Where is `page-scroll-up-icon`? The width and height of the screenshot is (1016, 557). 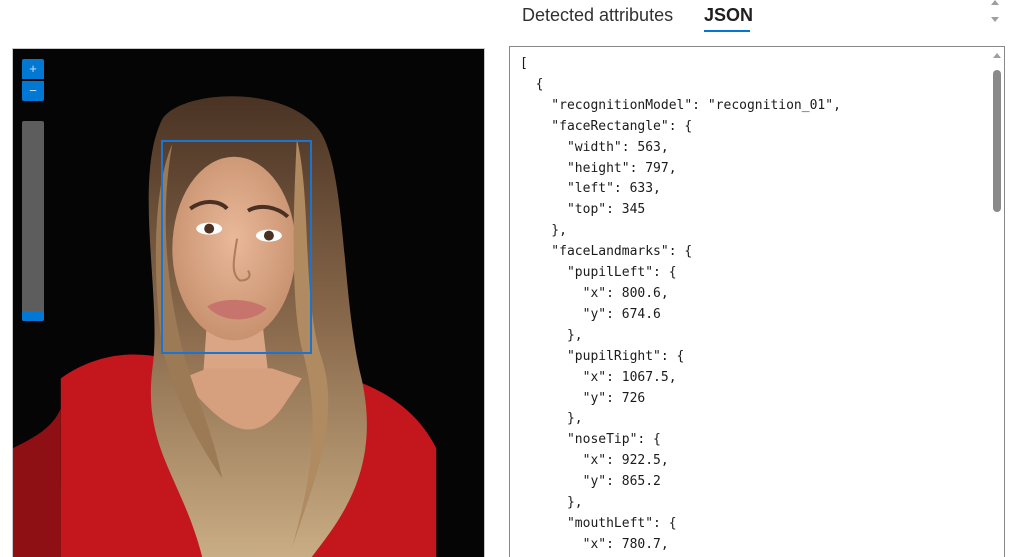
page-scroll-up-icon is located at coordinates (995, 2).